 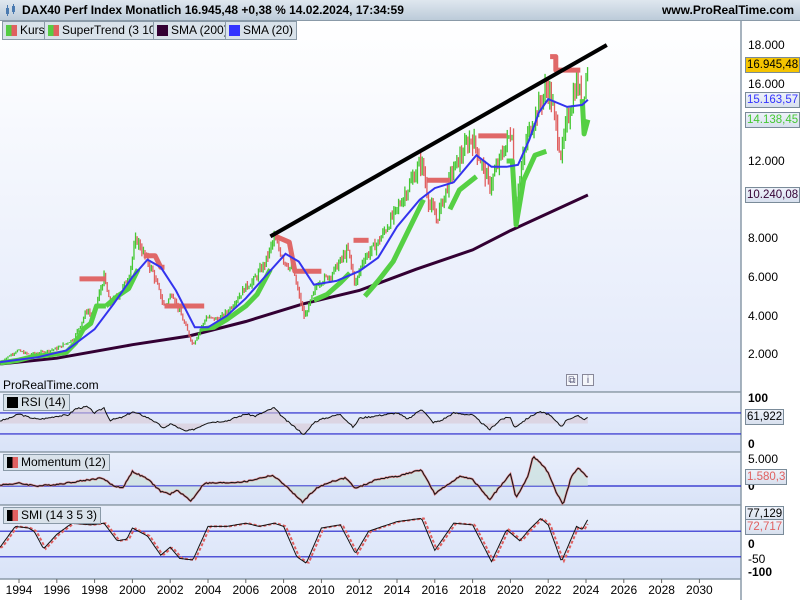 What do you see at coordinates (43, 402) in the screenshot?
I see `rsi-name: RSI (14)` at bounding box center [43, 402].